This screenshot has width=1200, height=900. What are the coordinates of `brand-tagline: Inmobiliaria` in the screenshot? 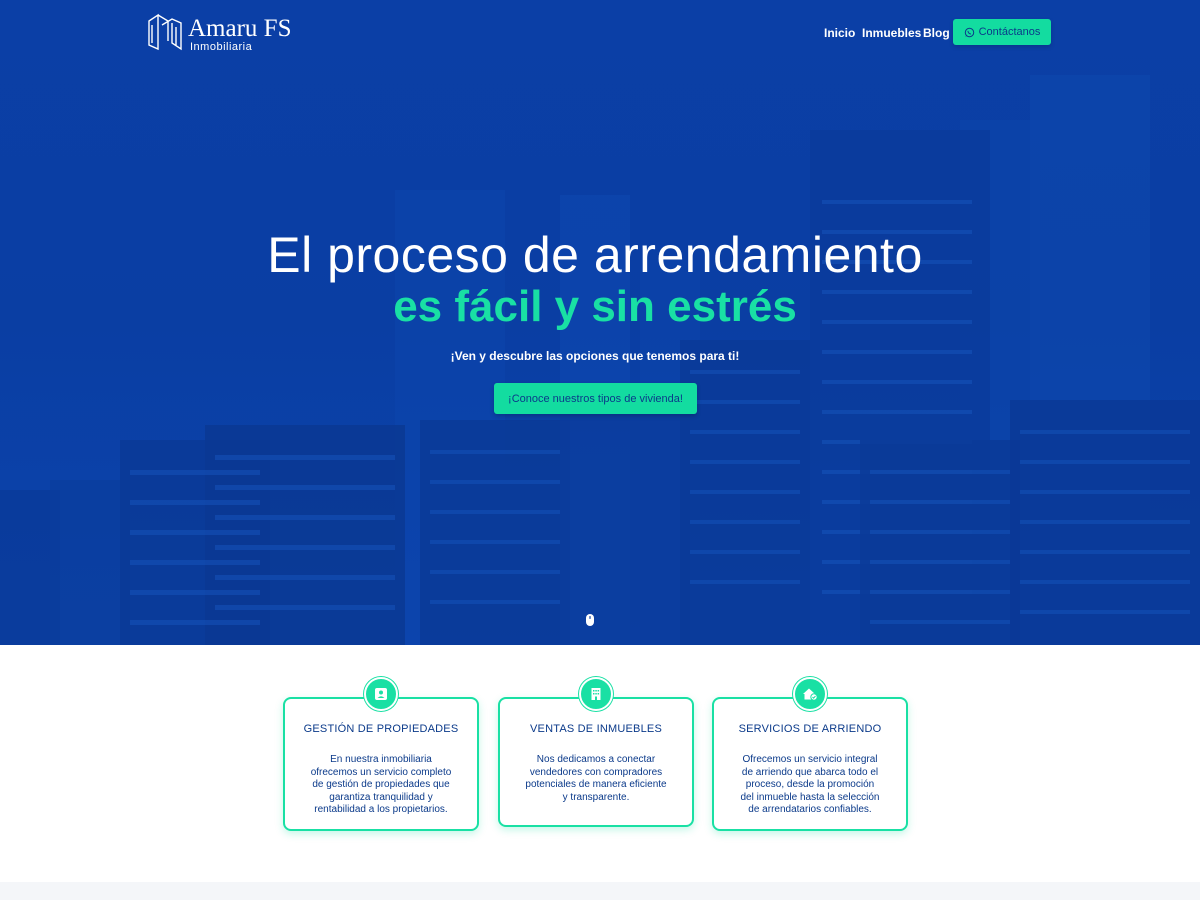 It's located at (221, 47).